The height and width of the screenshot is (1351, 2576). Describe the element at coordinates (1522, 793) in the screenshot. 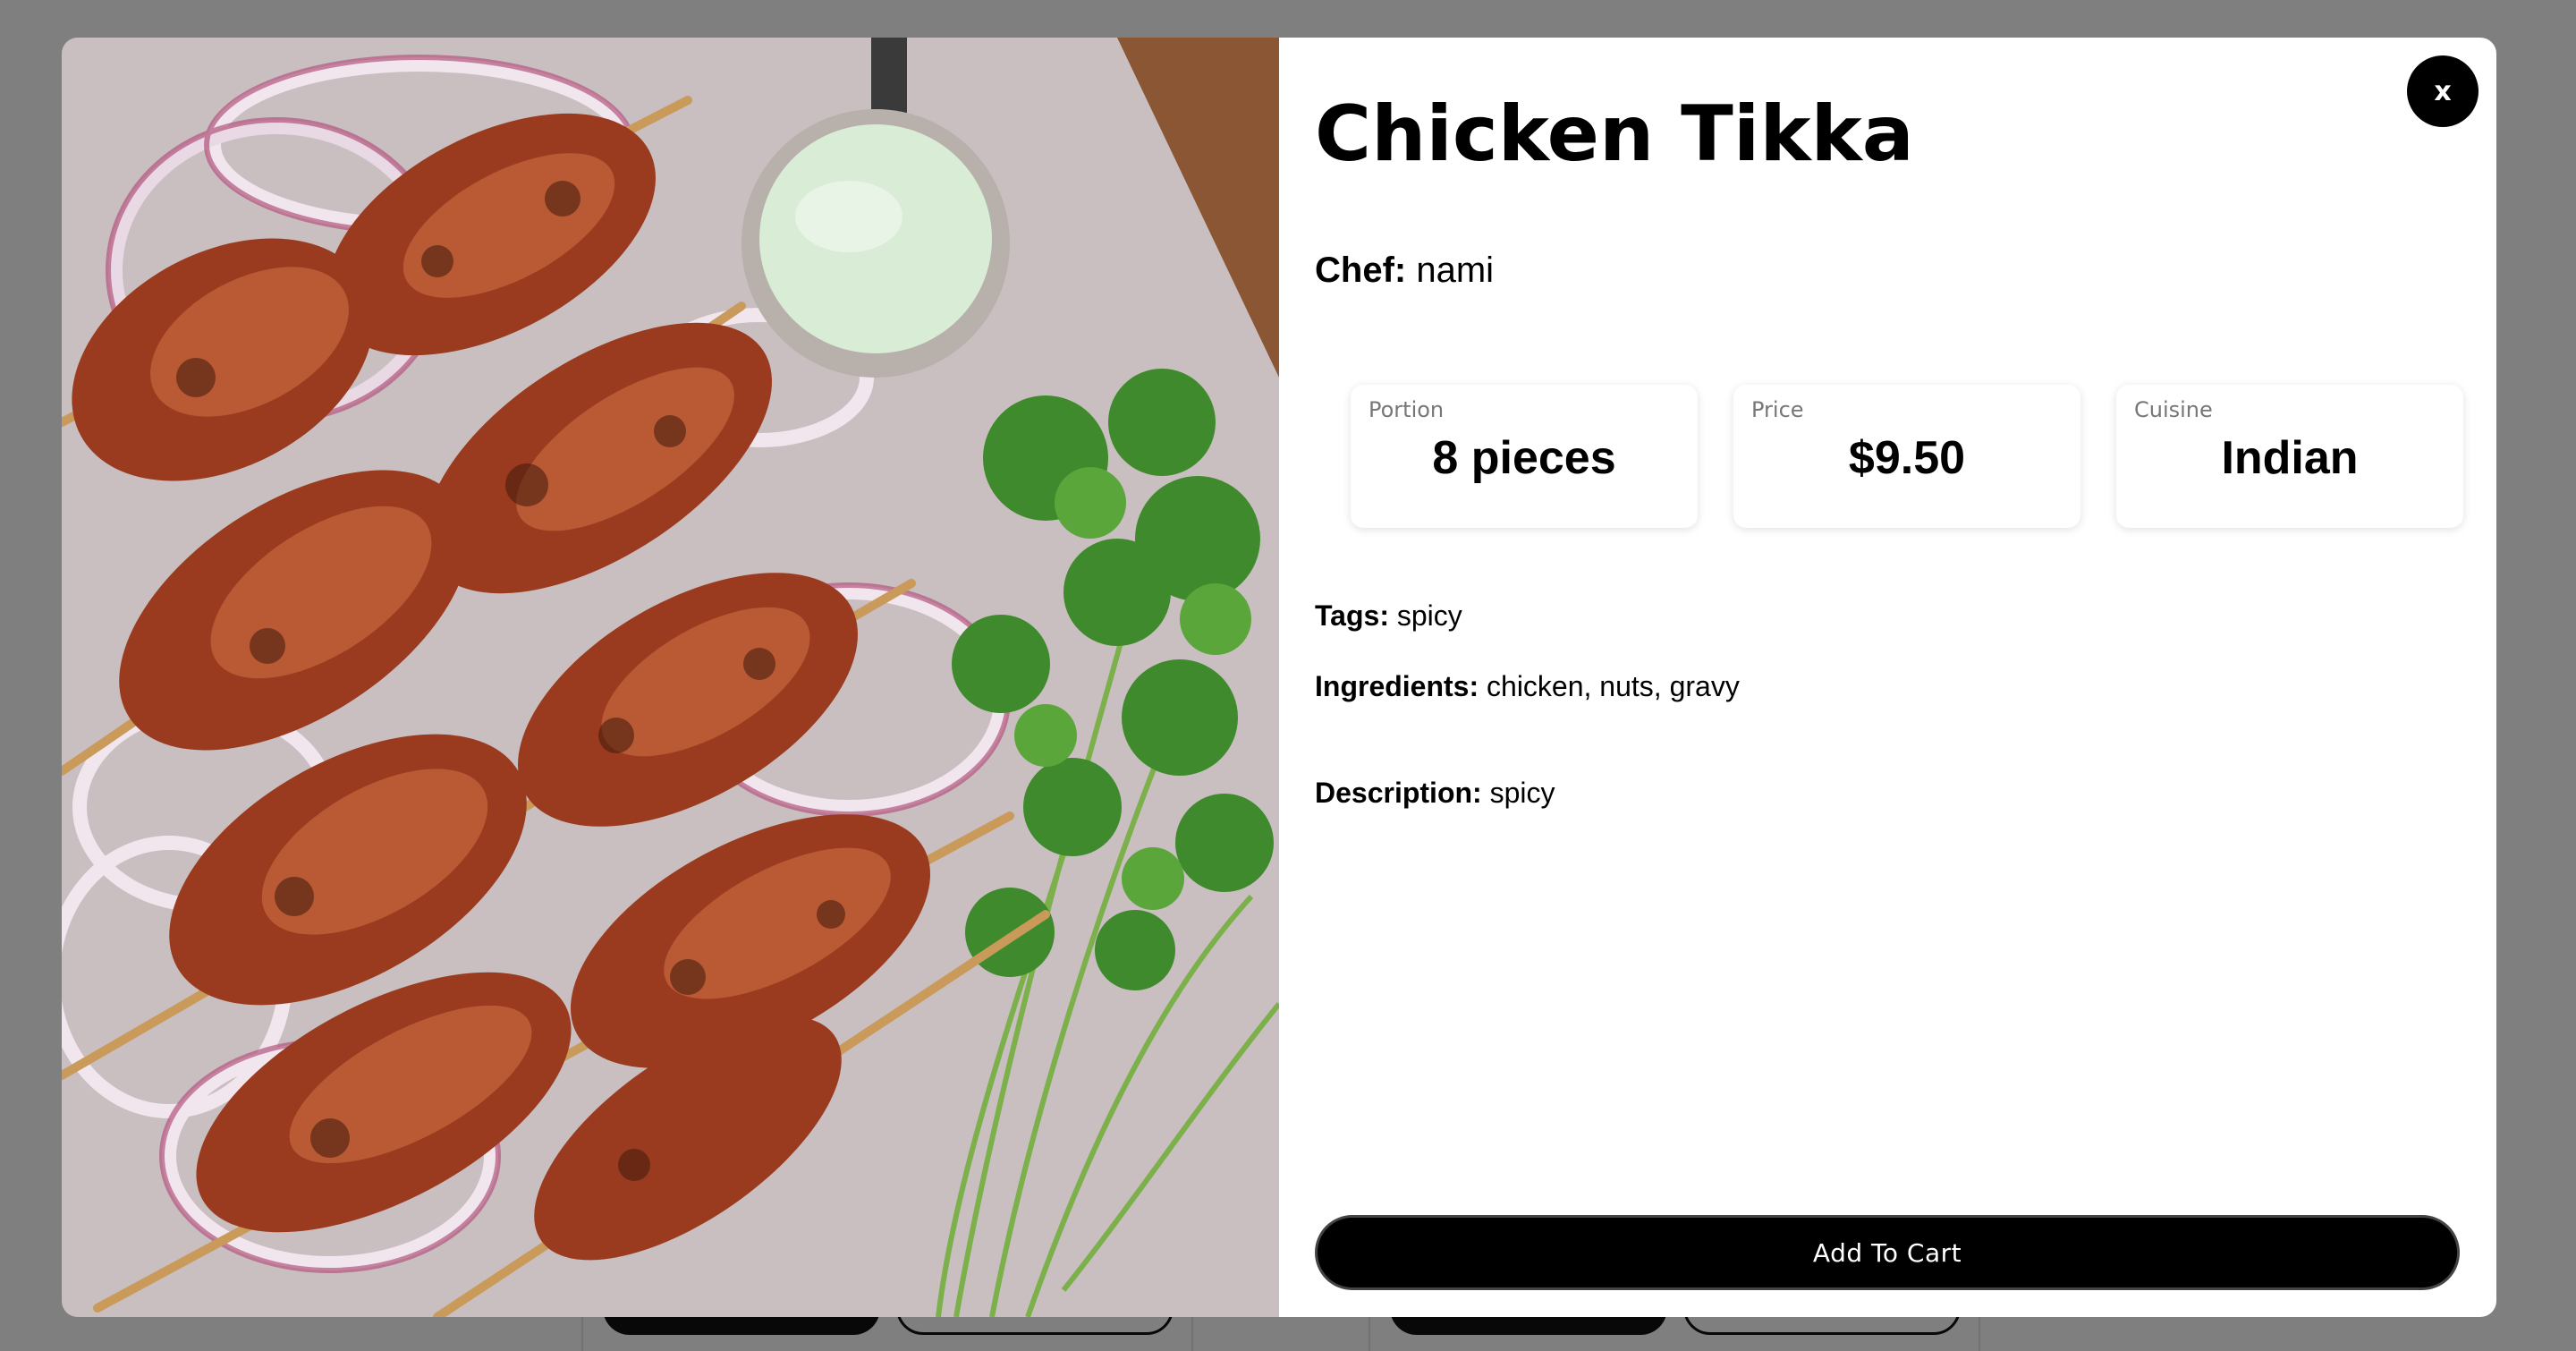

I see `description-value: spicy` at that location.